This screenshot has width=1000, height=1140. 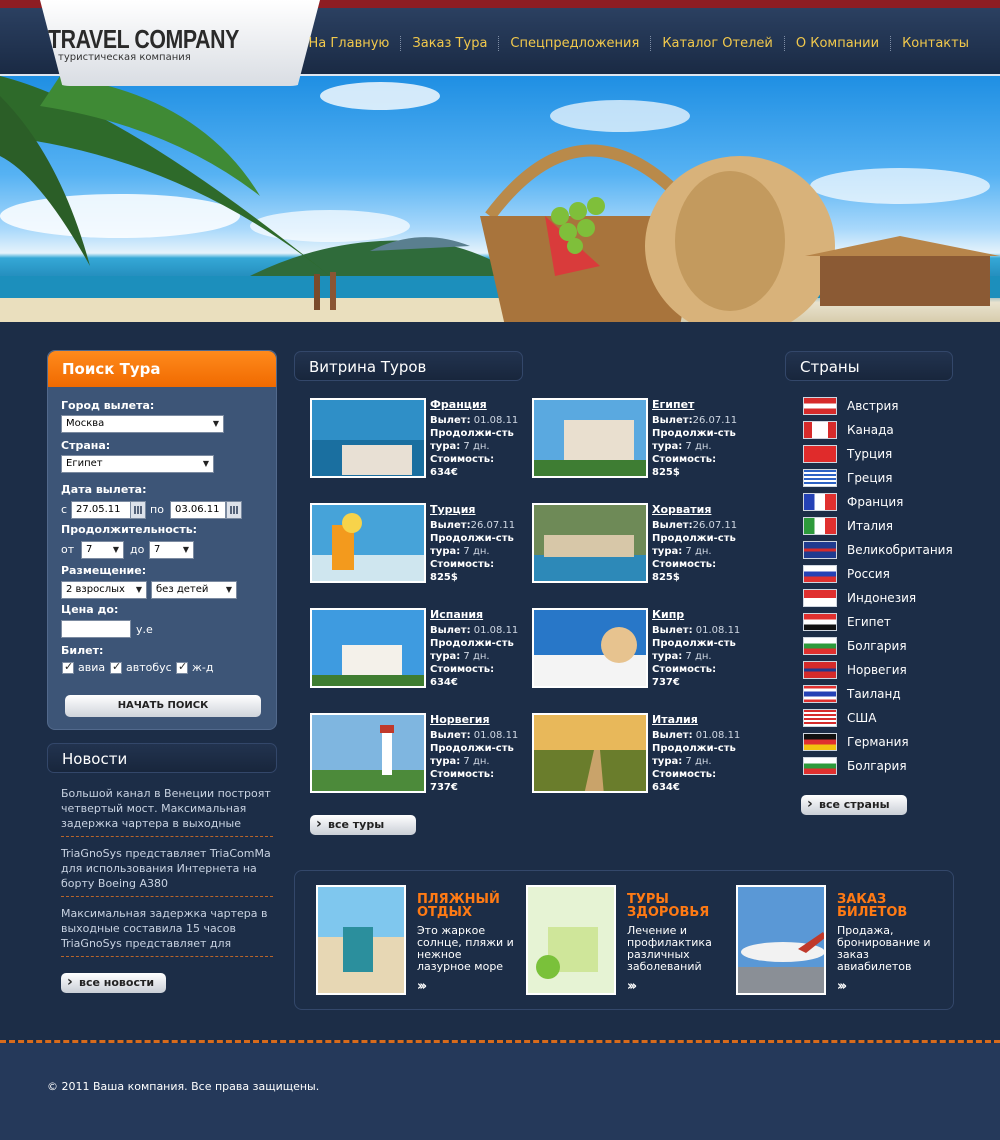 I want to click on all-countries-button: все страны, so click(x=854, y=804).